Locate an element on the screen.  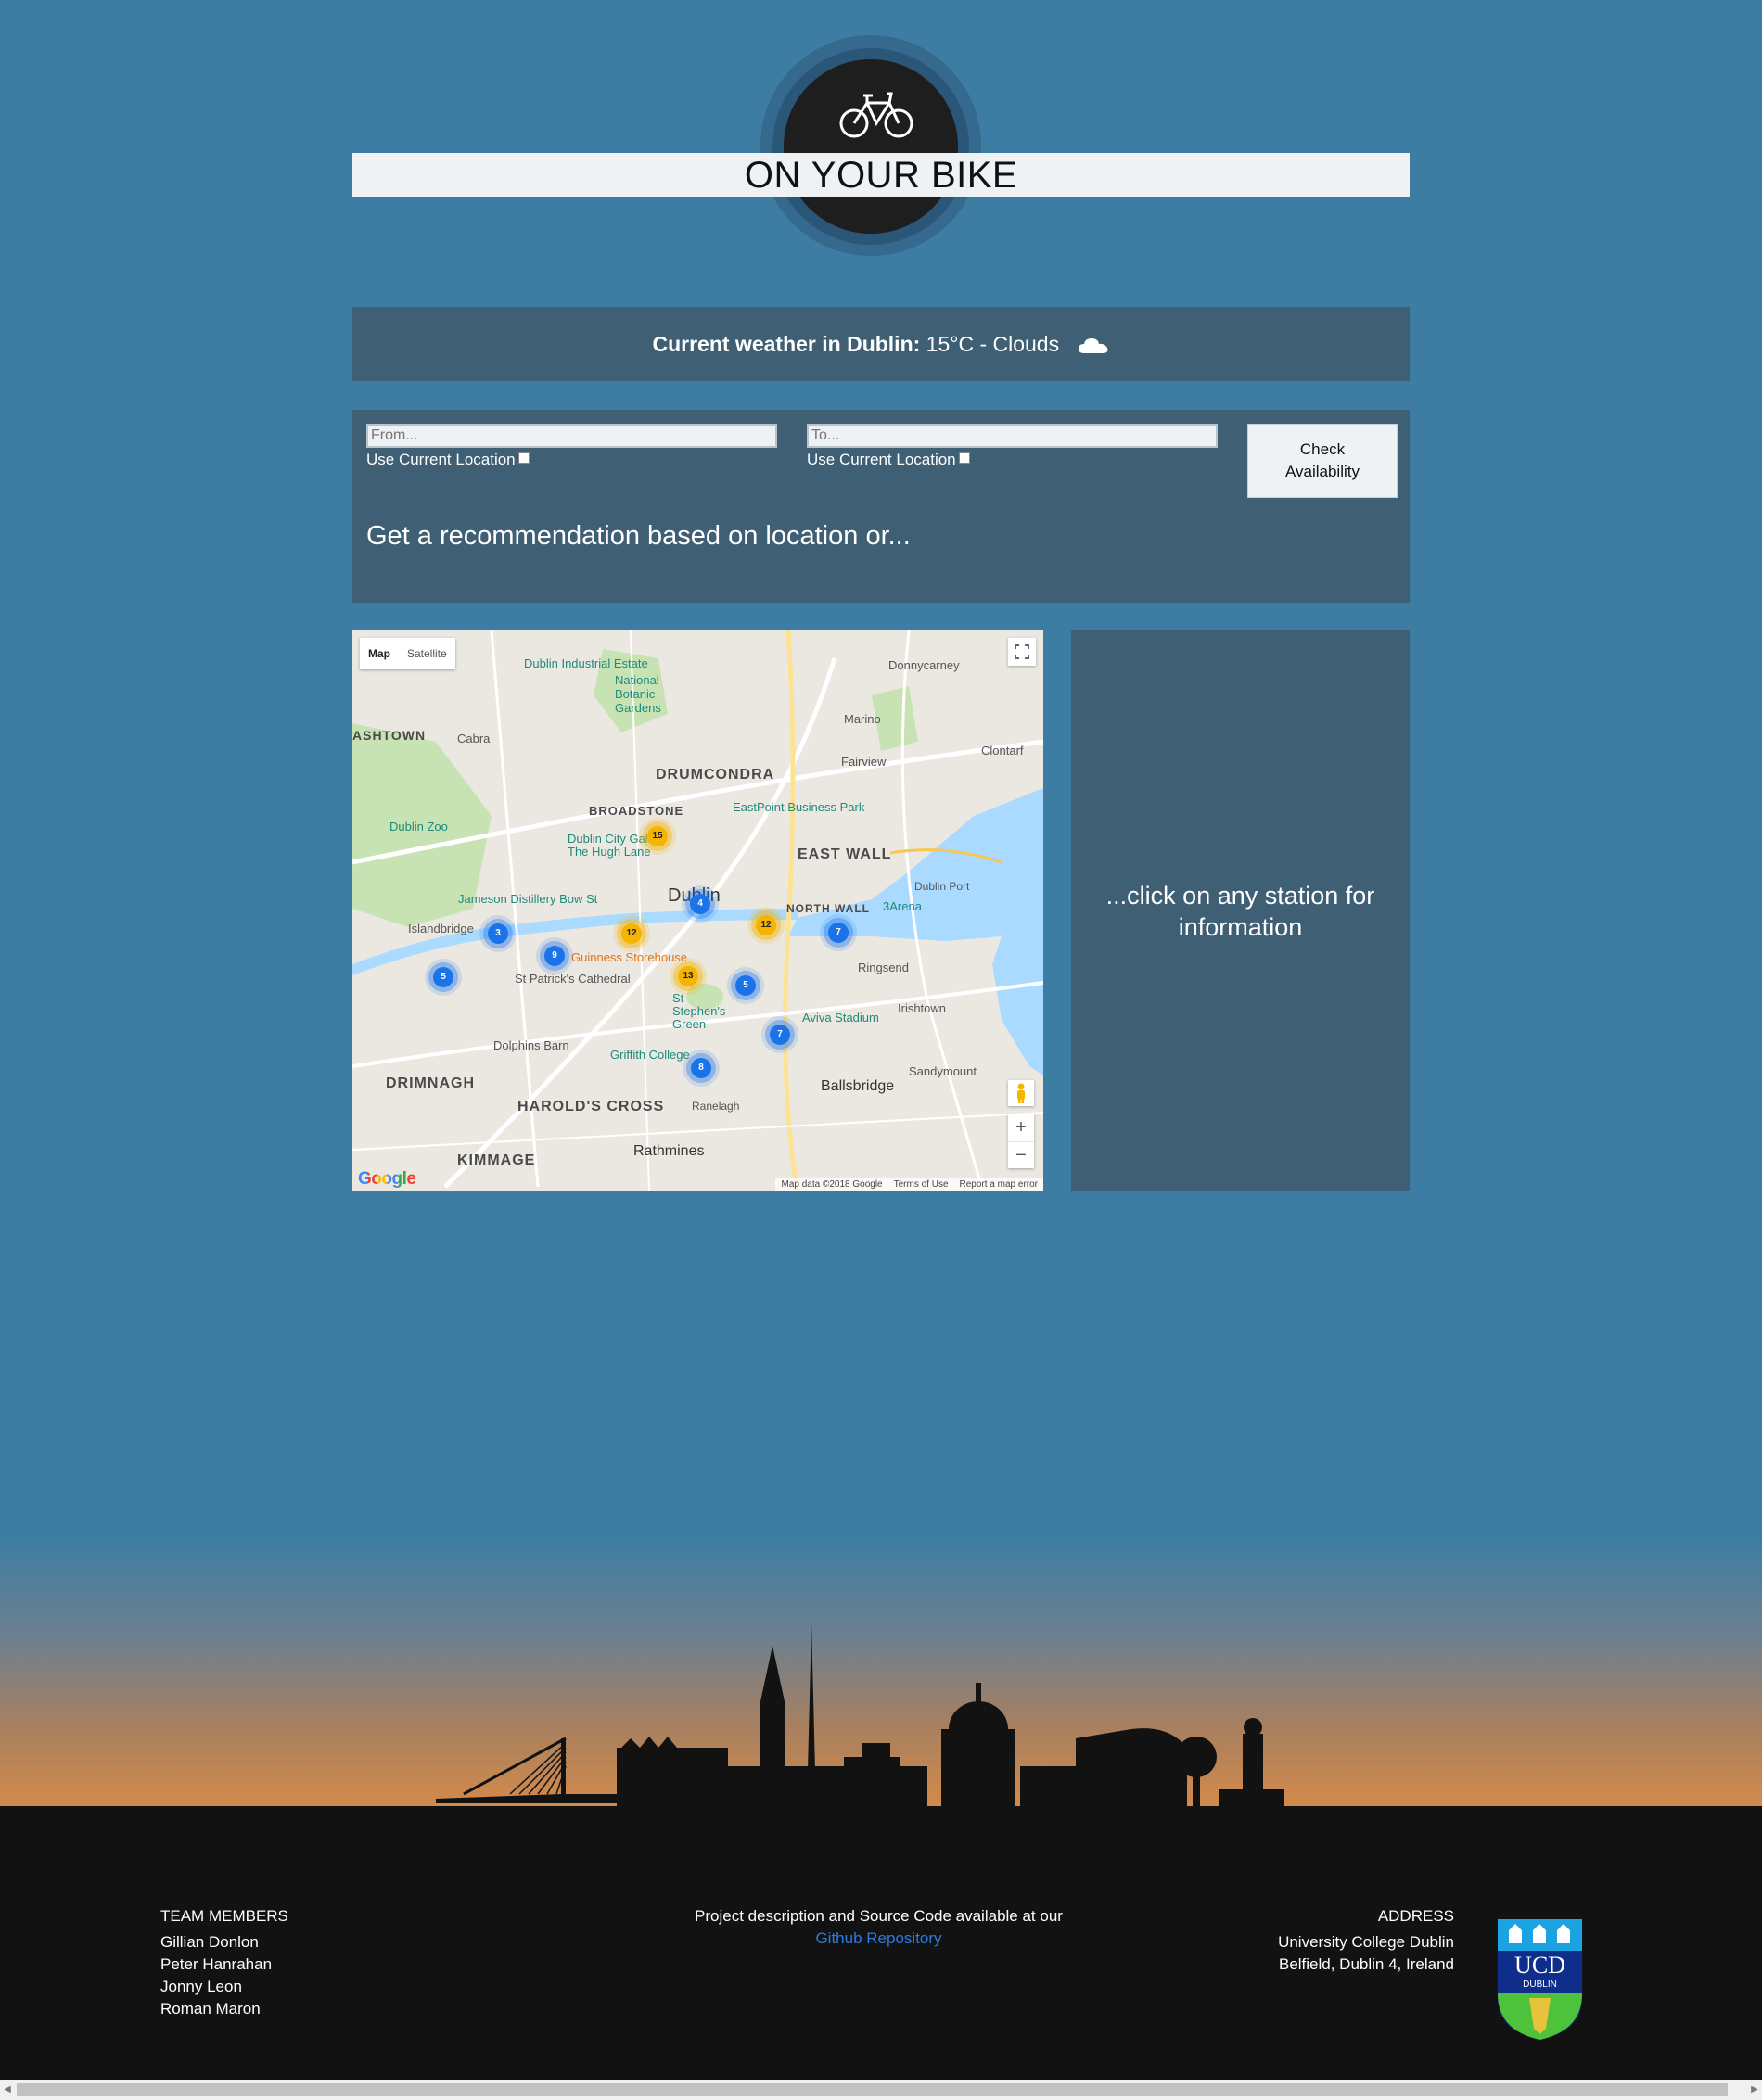
station-info-panel: ...click on any station for information is located at coordinates (1240, 910).